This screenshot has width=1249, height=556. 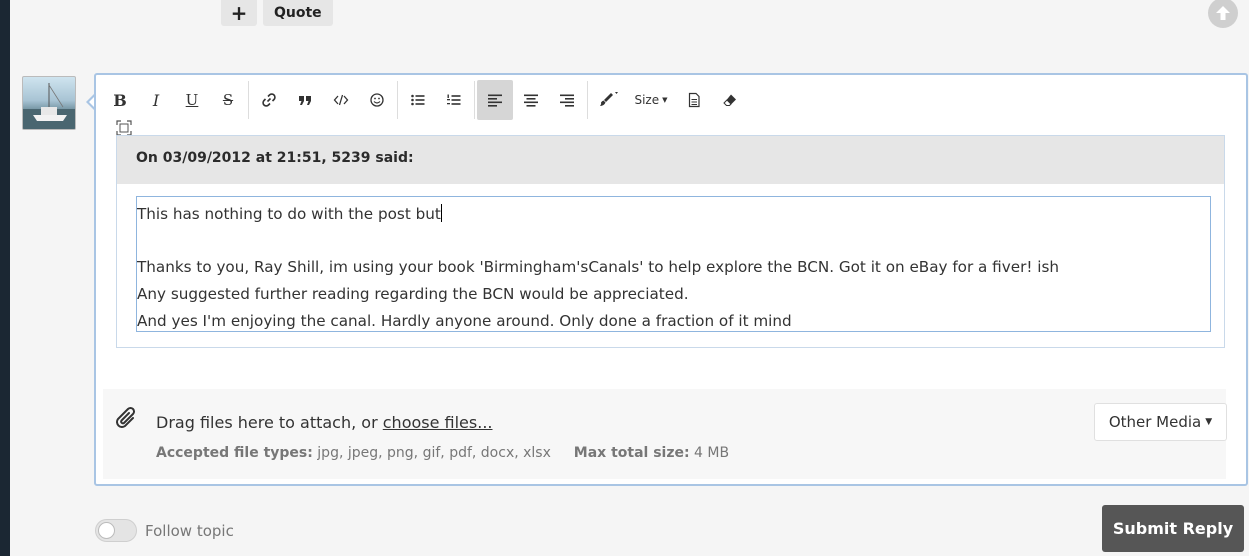 I want to click on align-center-button, so click(x=531, y=100).